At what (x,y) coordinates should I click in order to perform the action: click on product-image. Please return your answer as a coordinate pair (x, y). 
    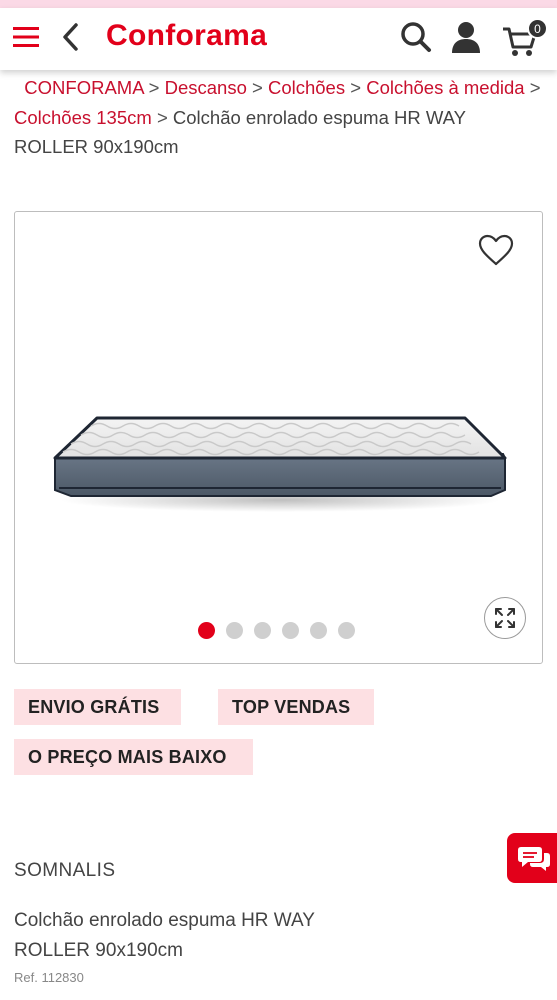
    Looking at the image, I should click on (280, 467).